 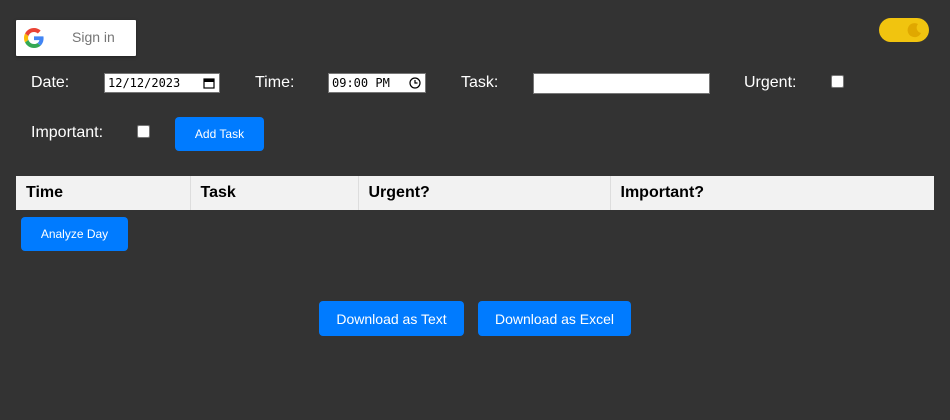 I want to click on task-label: Task:, so click(x=480, y=82).